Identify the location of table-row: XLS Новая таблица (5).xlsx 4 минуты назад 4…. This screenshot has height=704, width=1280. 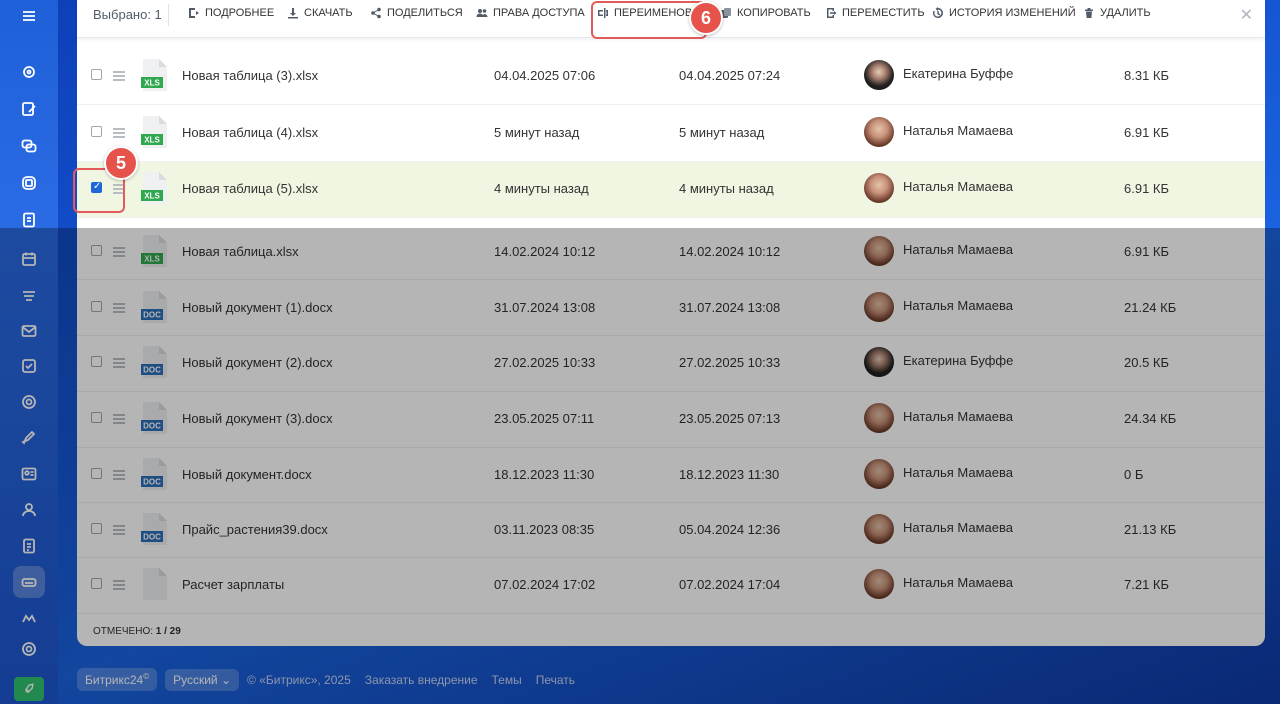
(671, 190).